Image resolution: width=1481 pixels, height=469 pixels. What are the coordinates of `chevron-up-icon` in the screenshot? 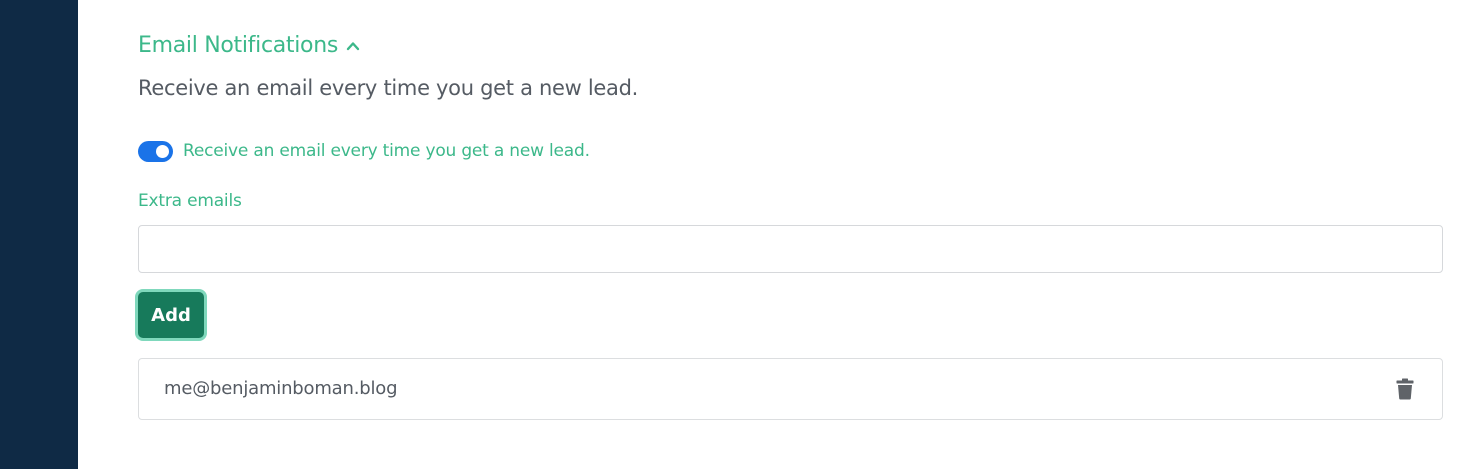 It's located at (353, 46).